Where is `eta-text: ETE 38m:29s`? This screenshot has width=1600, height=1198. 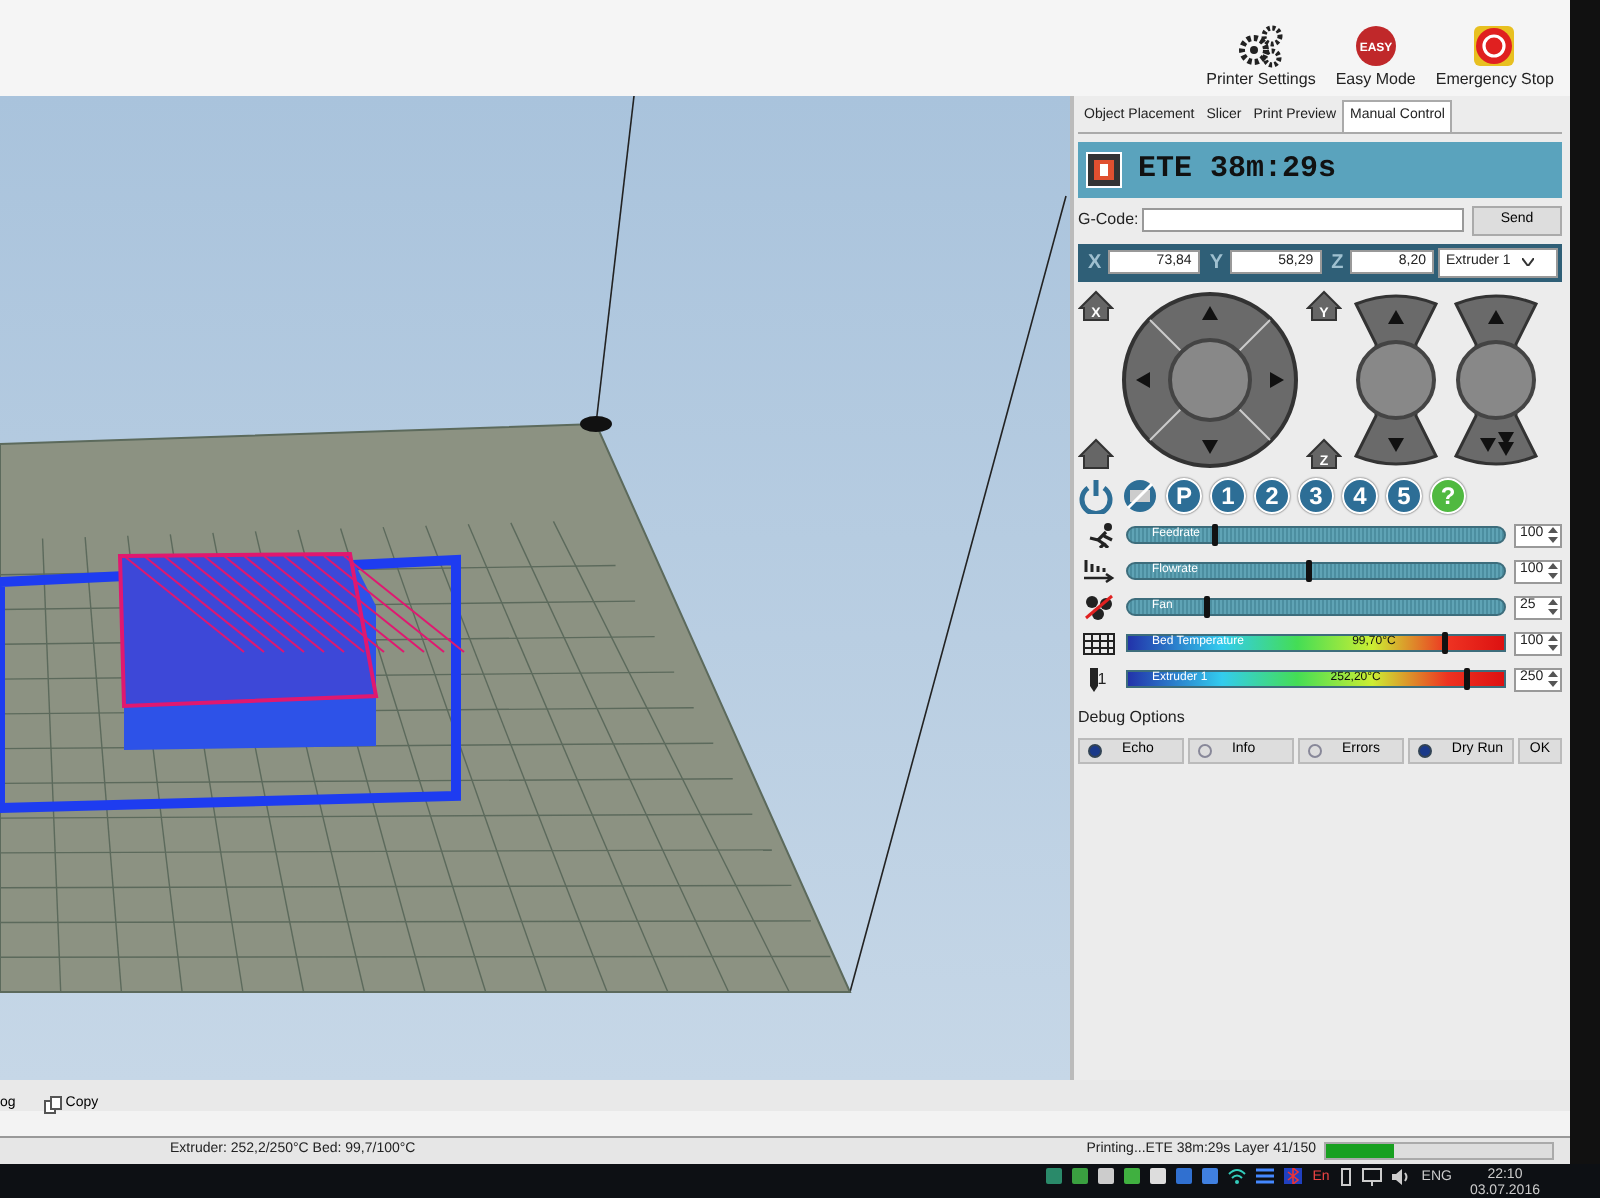 eta-text: ETE 38m:29s is located at coordinates (1237, 169).